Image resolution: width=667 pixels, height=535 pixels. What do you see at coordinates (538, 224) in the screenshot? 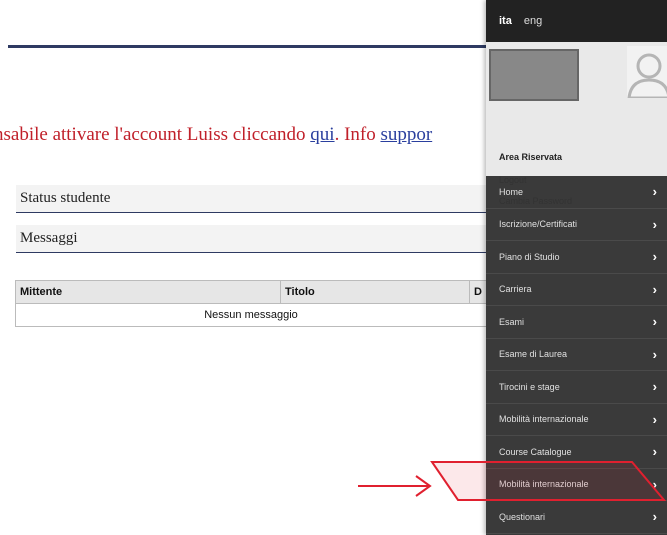
I see `menu-item-label: Iscrizione/Certificati` at bounding box center [538, 224].